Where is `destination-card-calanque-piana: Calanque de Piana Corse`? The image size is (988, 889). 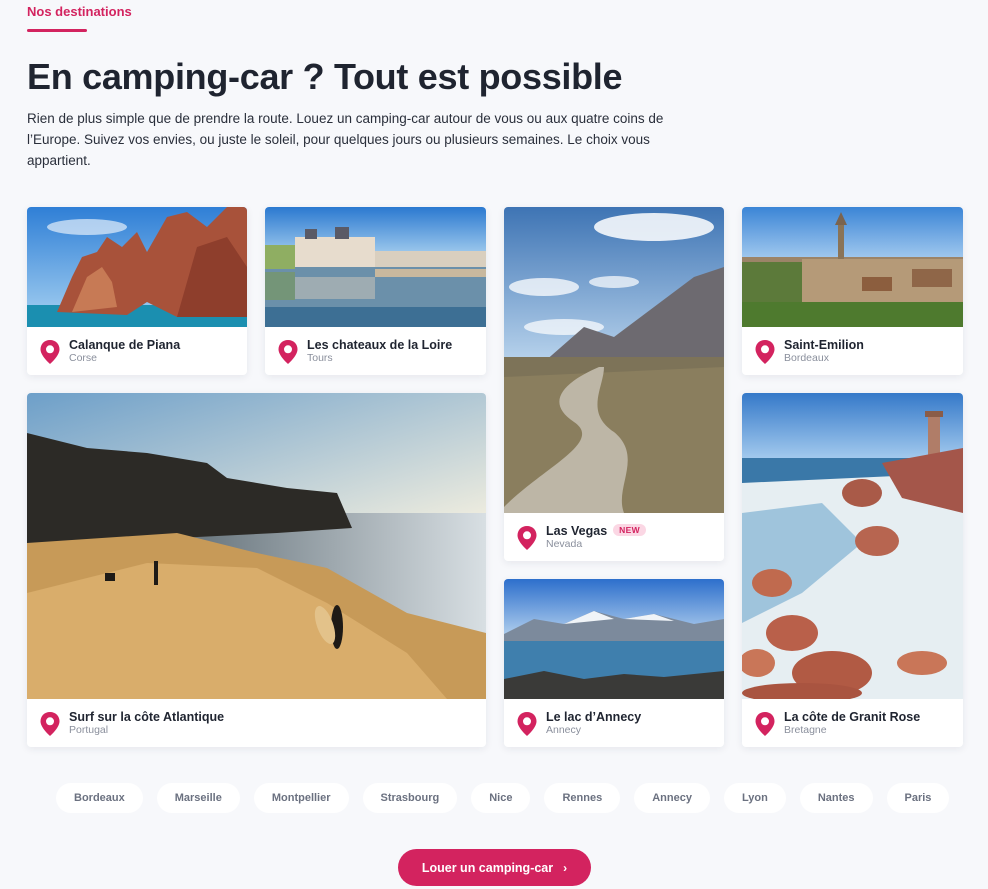 destination-card-calanque-piana: Calanque de Piana Corse is located at coordinates (137, 291).